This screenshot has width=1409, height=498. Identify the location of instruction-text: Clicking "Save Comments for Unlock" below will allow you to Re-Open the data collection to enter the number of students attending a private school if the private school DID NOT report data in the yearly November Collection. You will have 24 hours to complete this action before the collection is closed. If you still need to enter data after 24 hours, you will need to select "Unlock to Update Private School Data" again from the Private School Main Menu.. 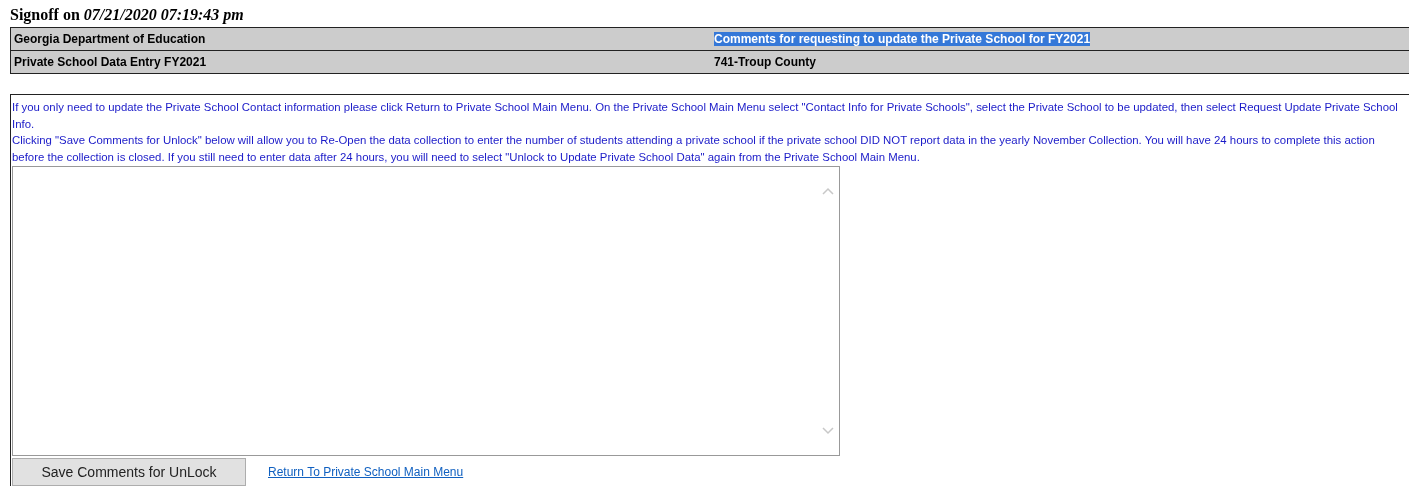
(694, 149).